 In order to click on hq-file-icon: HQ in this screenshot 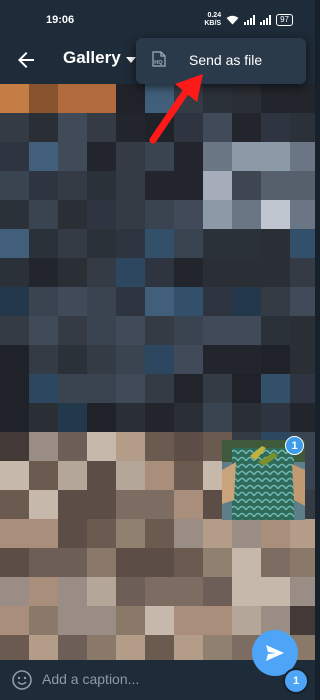, I will do `click(159, 59)`.